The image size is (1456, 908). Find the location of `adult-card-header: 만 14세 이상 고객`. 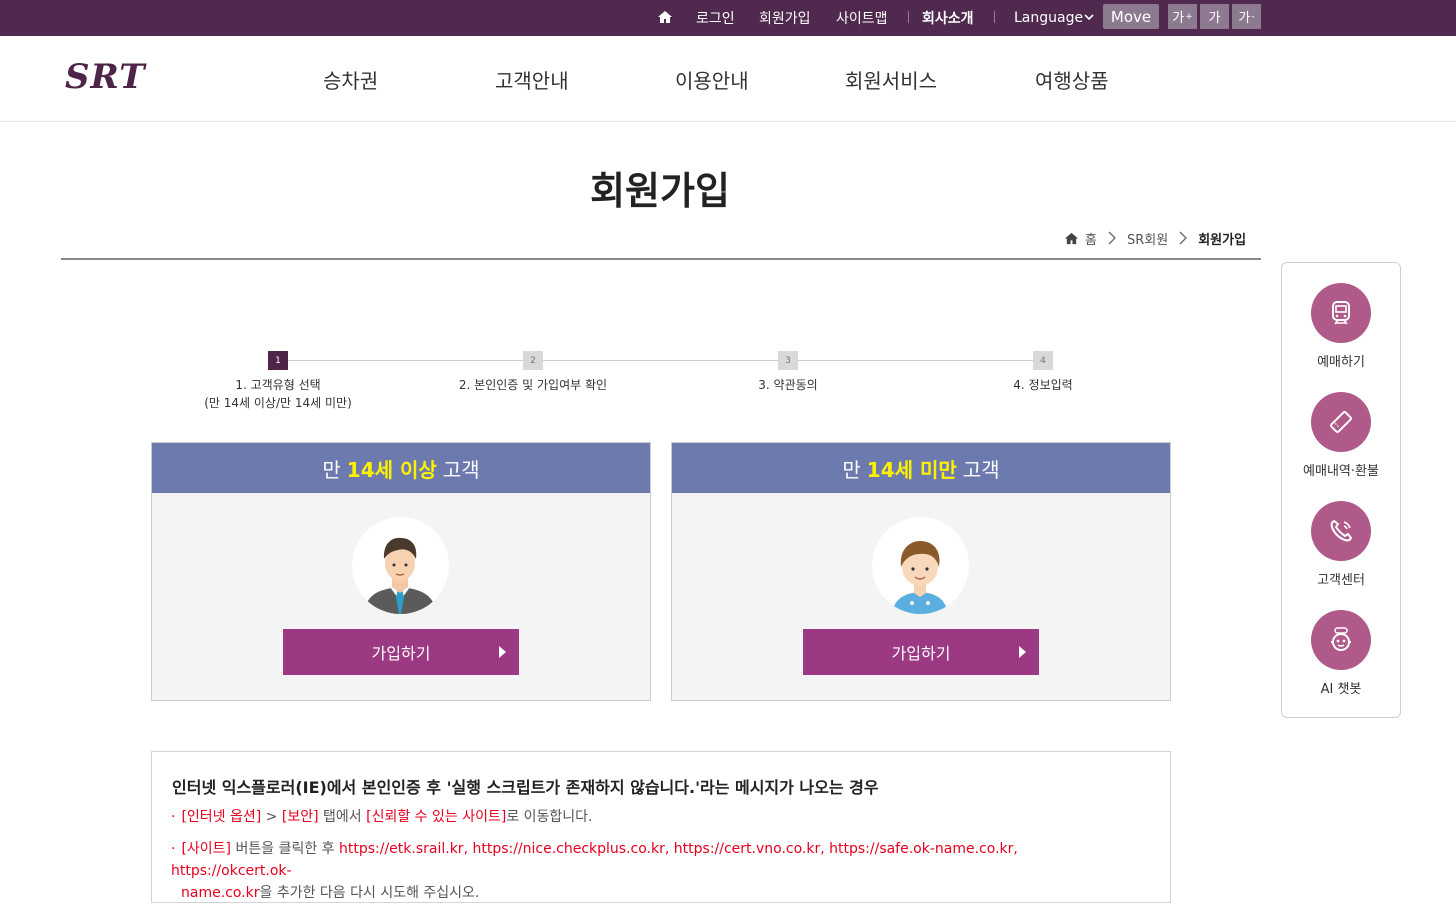

adult-card-header: 만 14세 이상 고객 is located at coordinates (401, 468).